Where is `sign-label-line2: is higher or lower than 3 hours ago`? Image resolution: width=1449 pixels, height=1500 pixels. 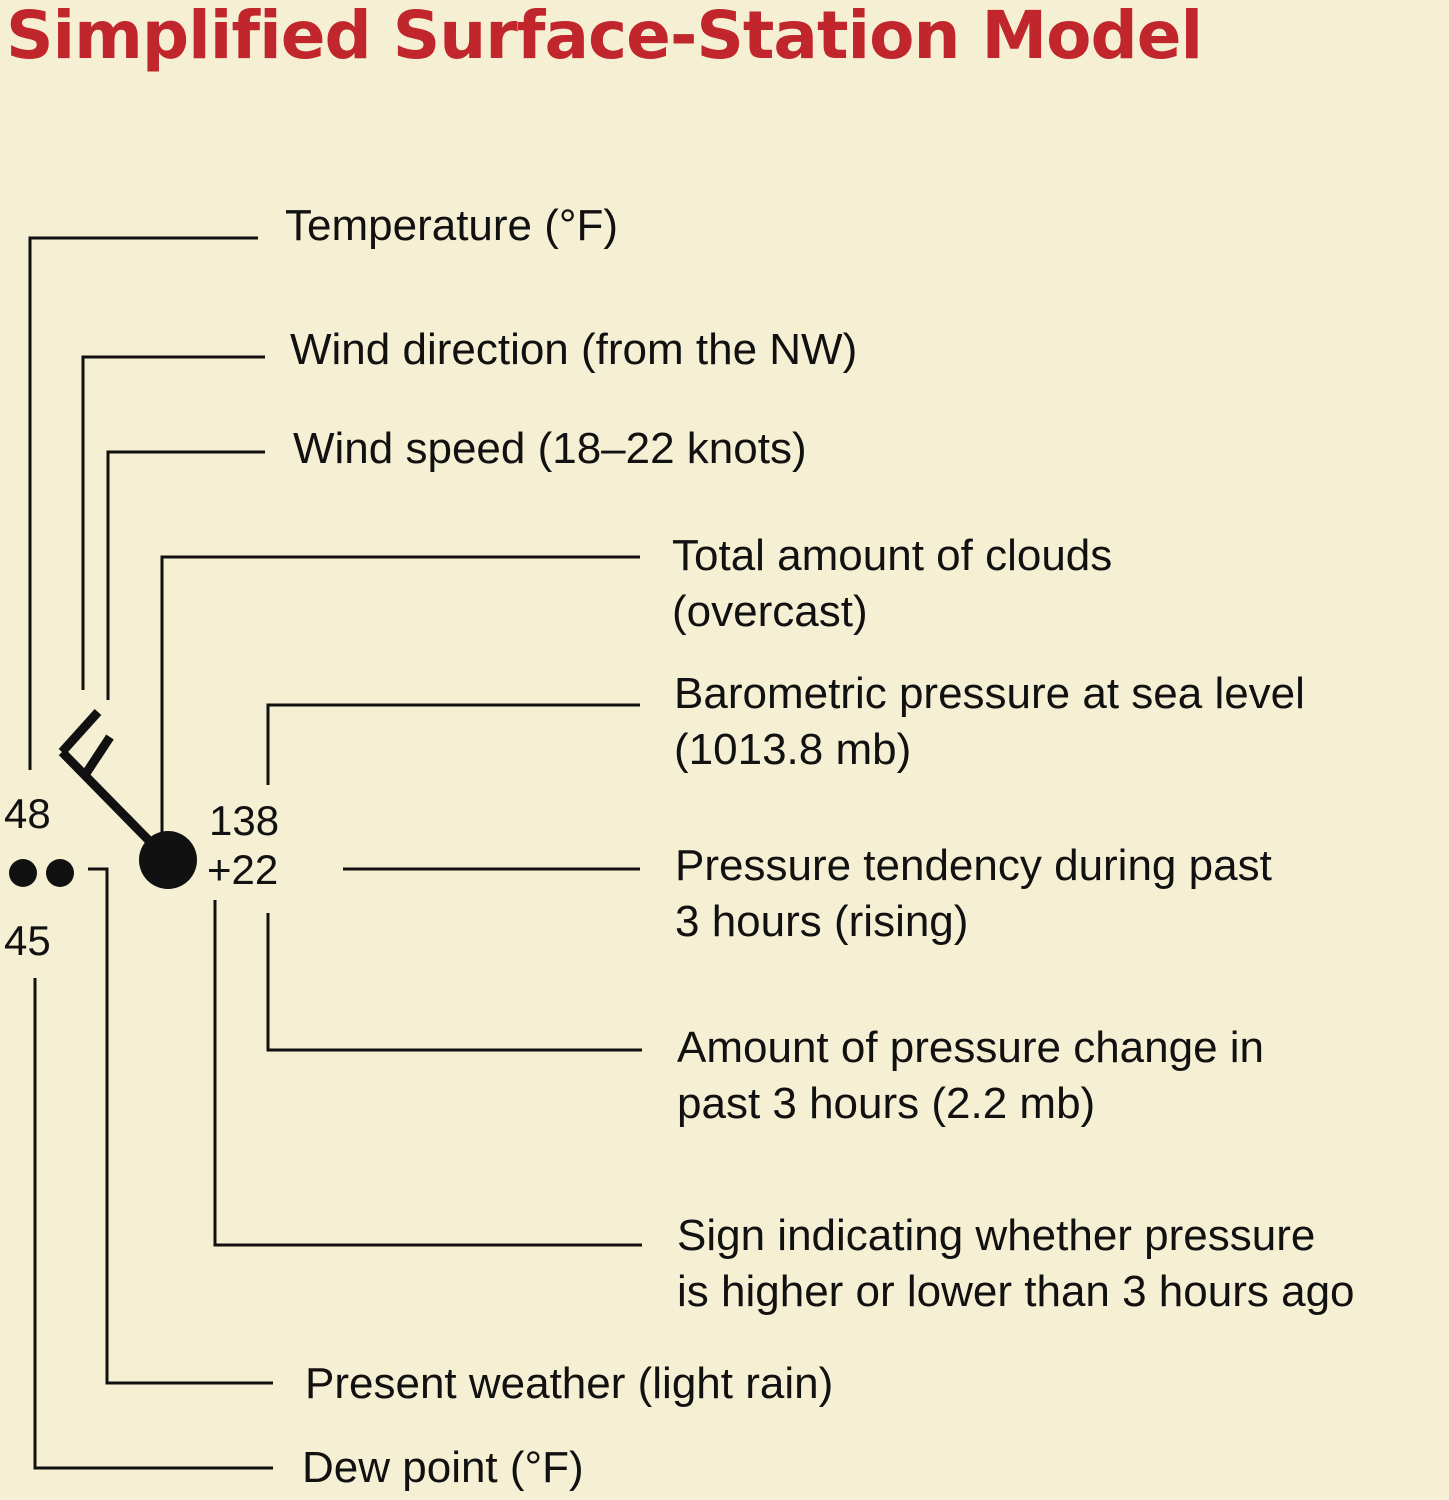
sign-label-line2: is higher or lower than 3 hours ago is located at coordinates (1016, 1291).